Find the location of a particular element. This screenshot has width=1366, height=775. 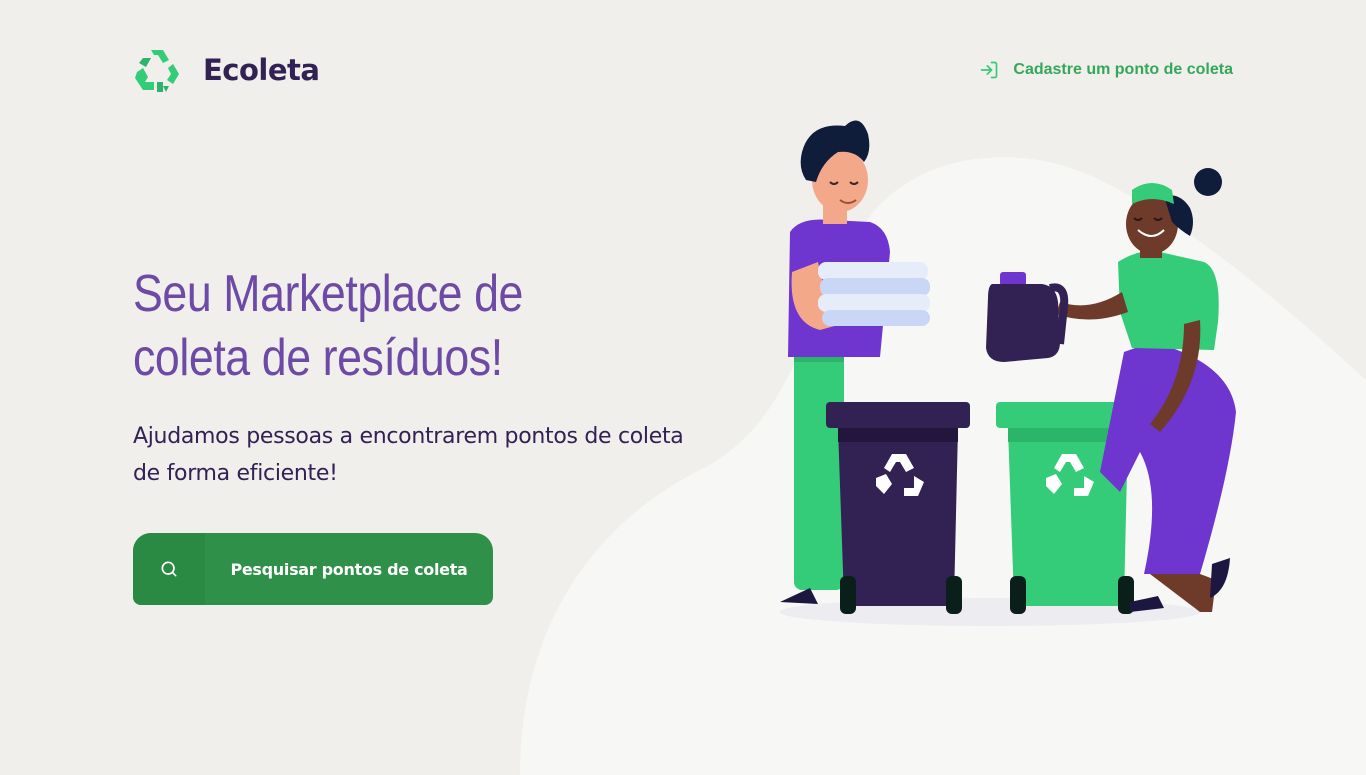

logo: Ecoleta is located at coordinates (226, 70).